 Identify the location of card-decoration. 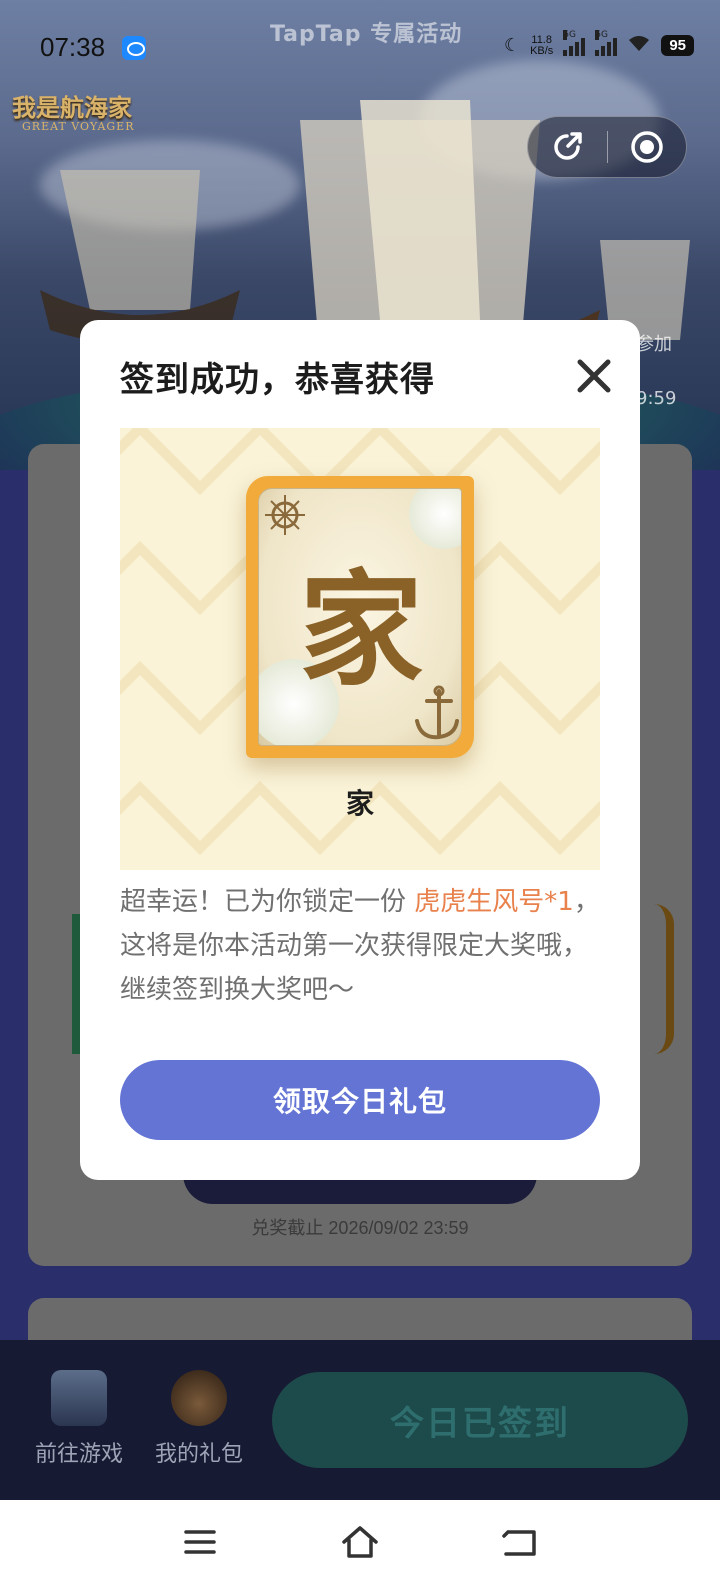
(654, 979).